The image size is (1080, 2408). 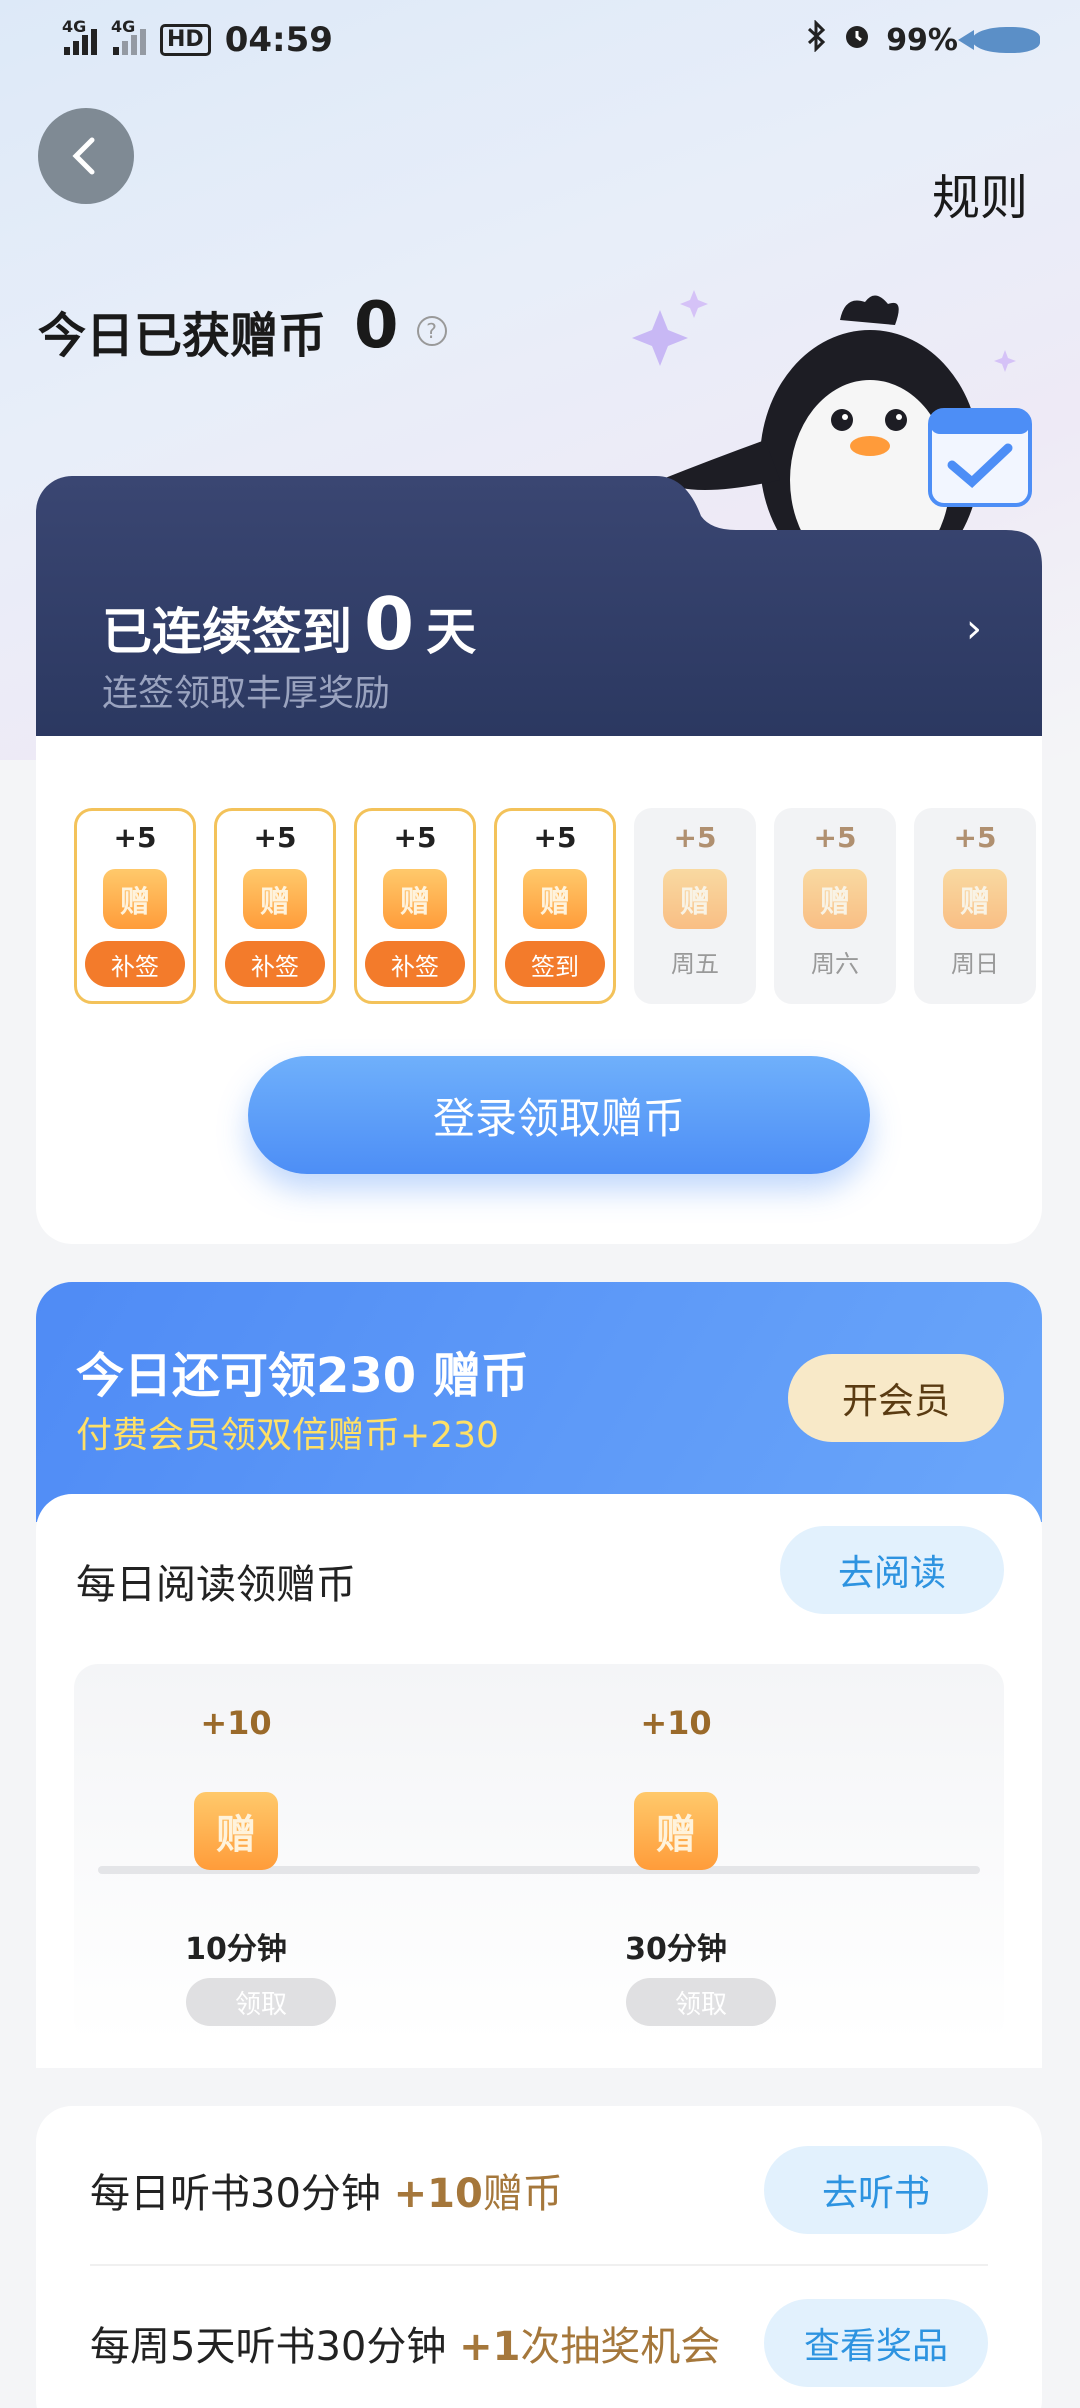 I want to click on status-time: 04:59, so click(x=278, y=40).